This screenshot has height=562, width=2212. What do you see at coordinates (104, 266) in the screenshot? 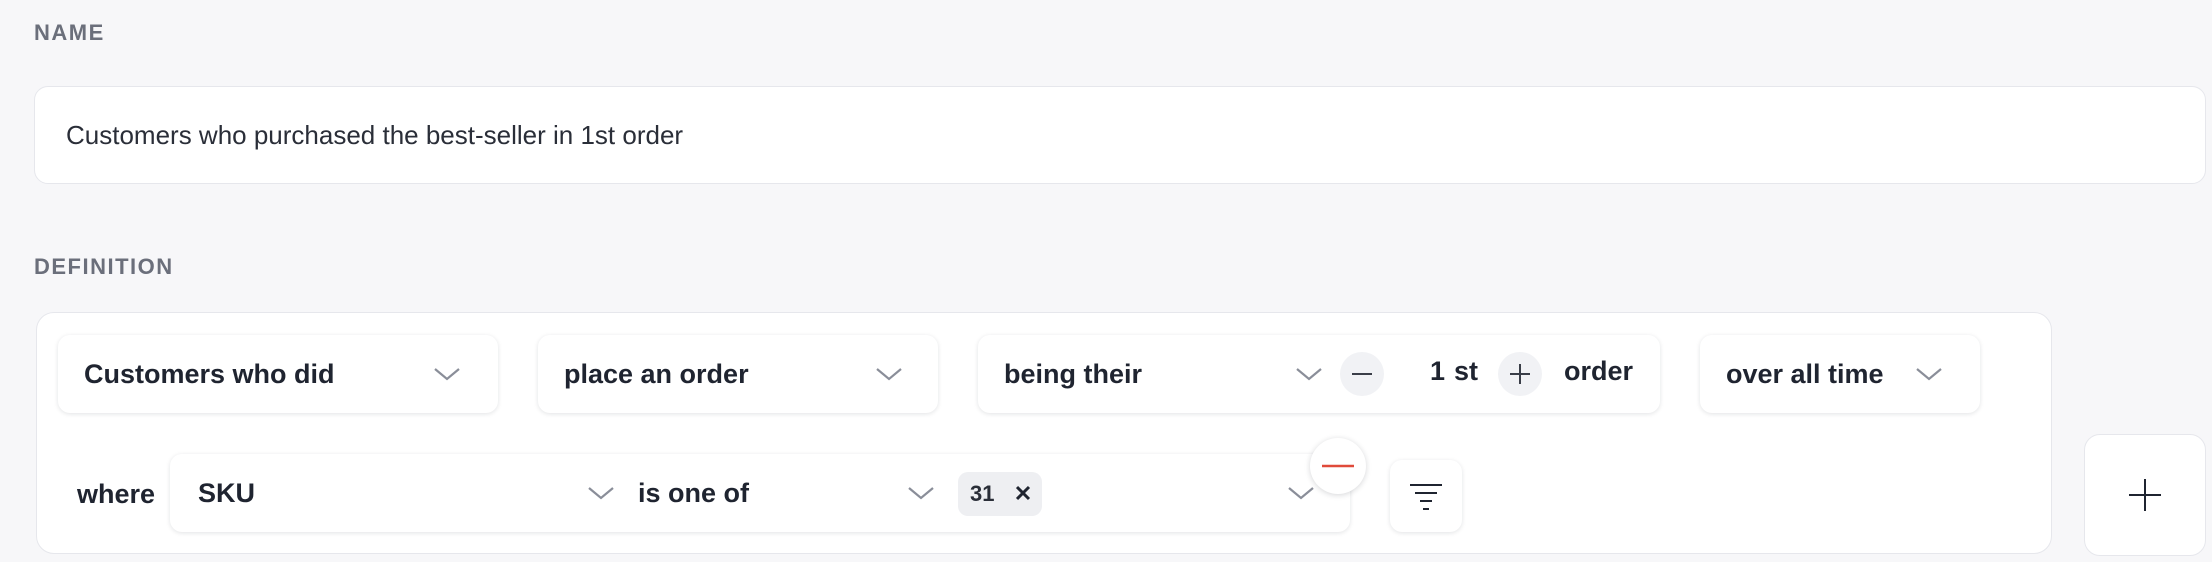
I see `definition-section-label: DEFINITION` at bounding box center [104, 266].